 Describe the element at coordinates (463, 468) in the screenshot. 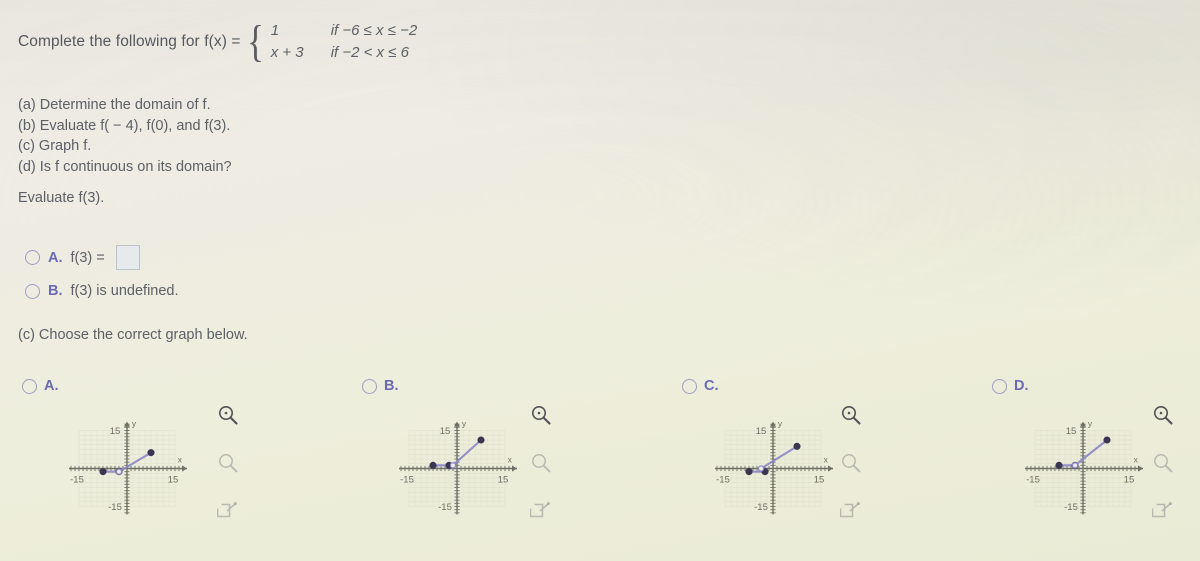

I see `graph-canvas-b: -15 15 15 -15 x y` at that location.